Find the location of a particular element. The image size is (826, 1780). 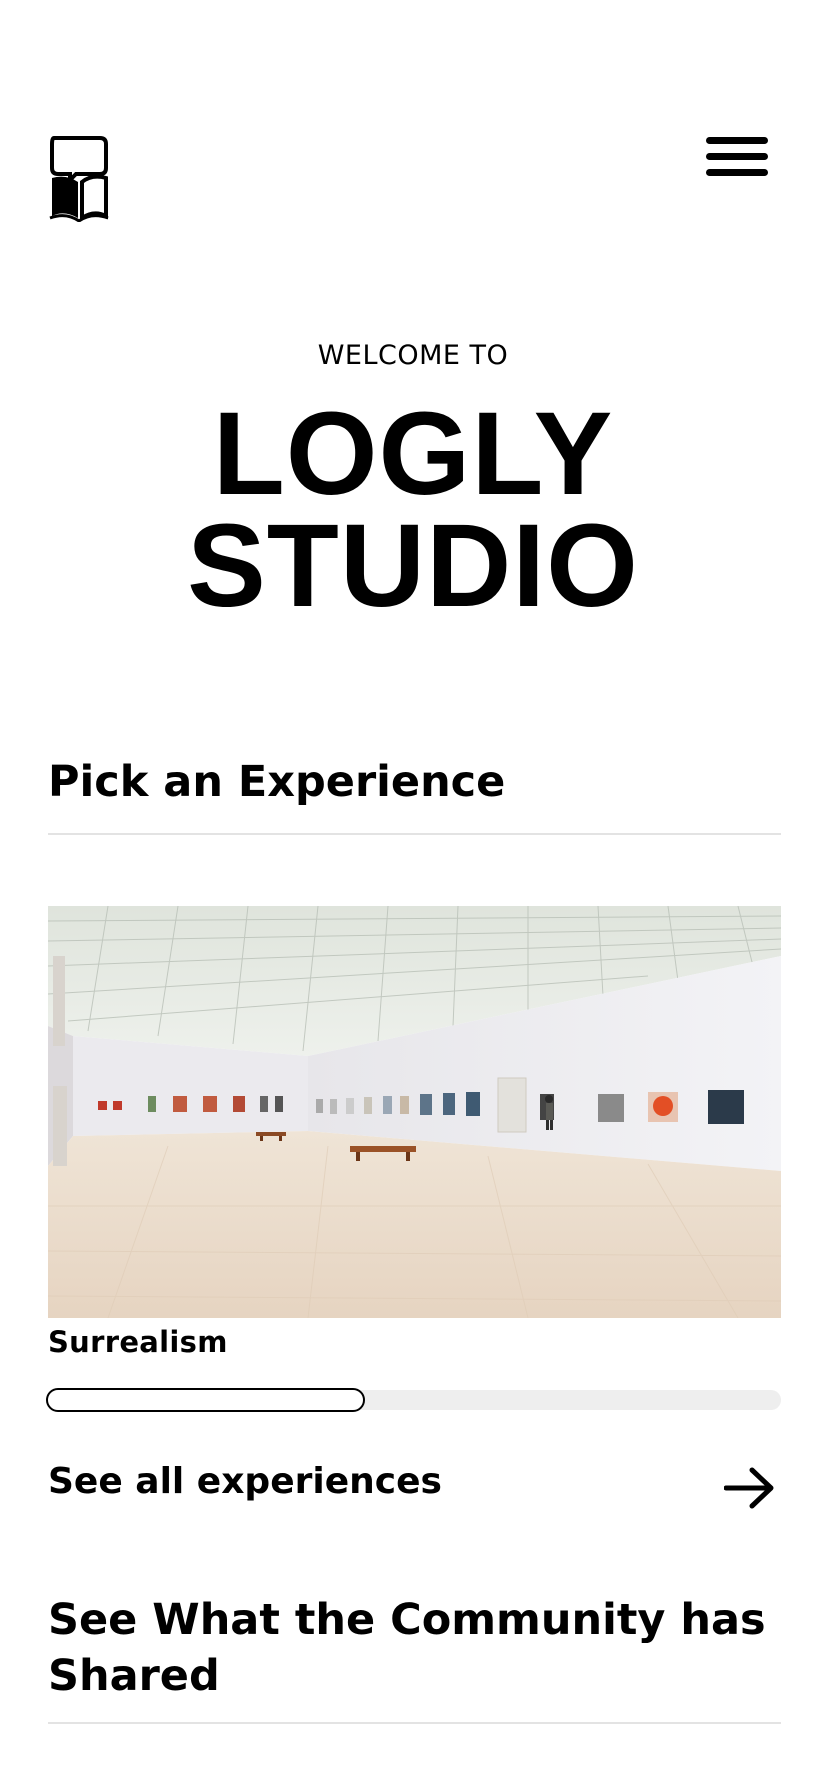

title-line-2: STUDIO is located at coordinates (413, 566).